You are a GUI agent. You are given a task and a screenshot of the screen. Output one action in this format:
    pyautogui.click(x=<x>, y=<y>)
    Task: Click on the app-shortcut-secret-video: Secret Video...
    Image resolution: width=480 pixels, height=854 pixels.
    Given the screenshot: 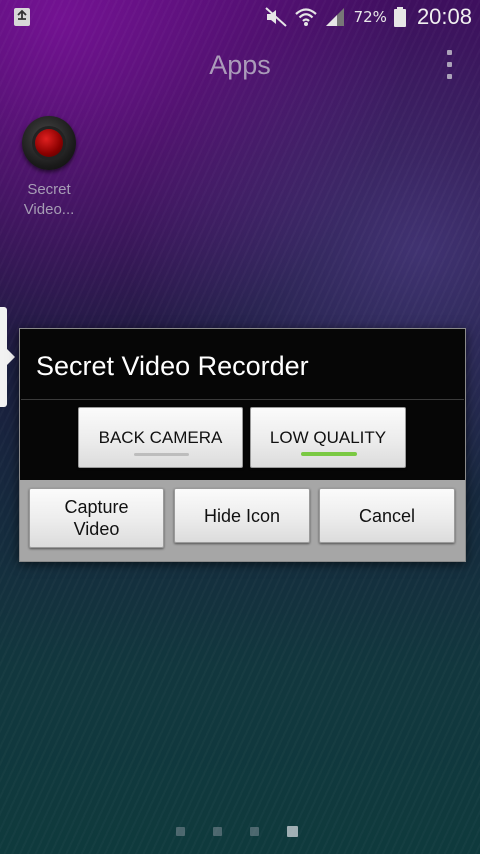 What is the action you would take?
    pyautogui.click(x=49, y=168)
    